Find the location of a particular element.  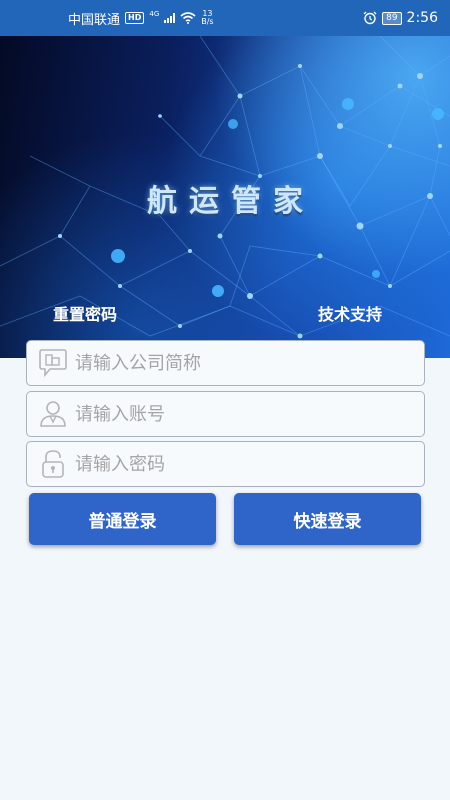

carrier-name: 中国联通 is located at coordinates (94, 20).